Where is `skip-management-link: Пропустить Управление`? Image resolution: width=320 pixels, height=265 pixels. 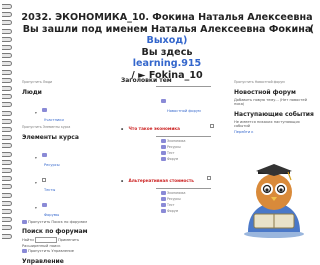 skip-management-link: Пропустить Управление is located at coordinates (51, 251).